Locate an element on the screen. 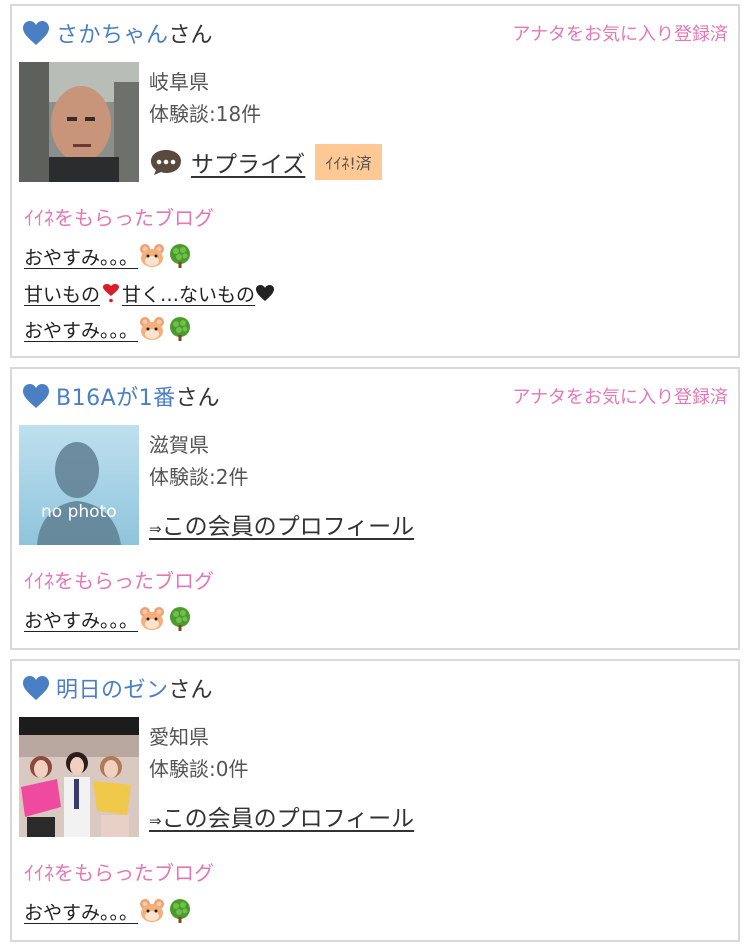 The width and height of the screenshot is (750, 949). no-photo-caption: no photo is located at coordinates (79, 512).